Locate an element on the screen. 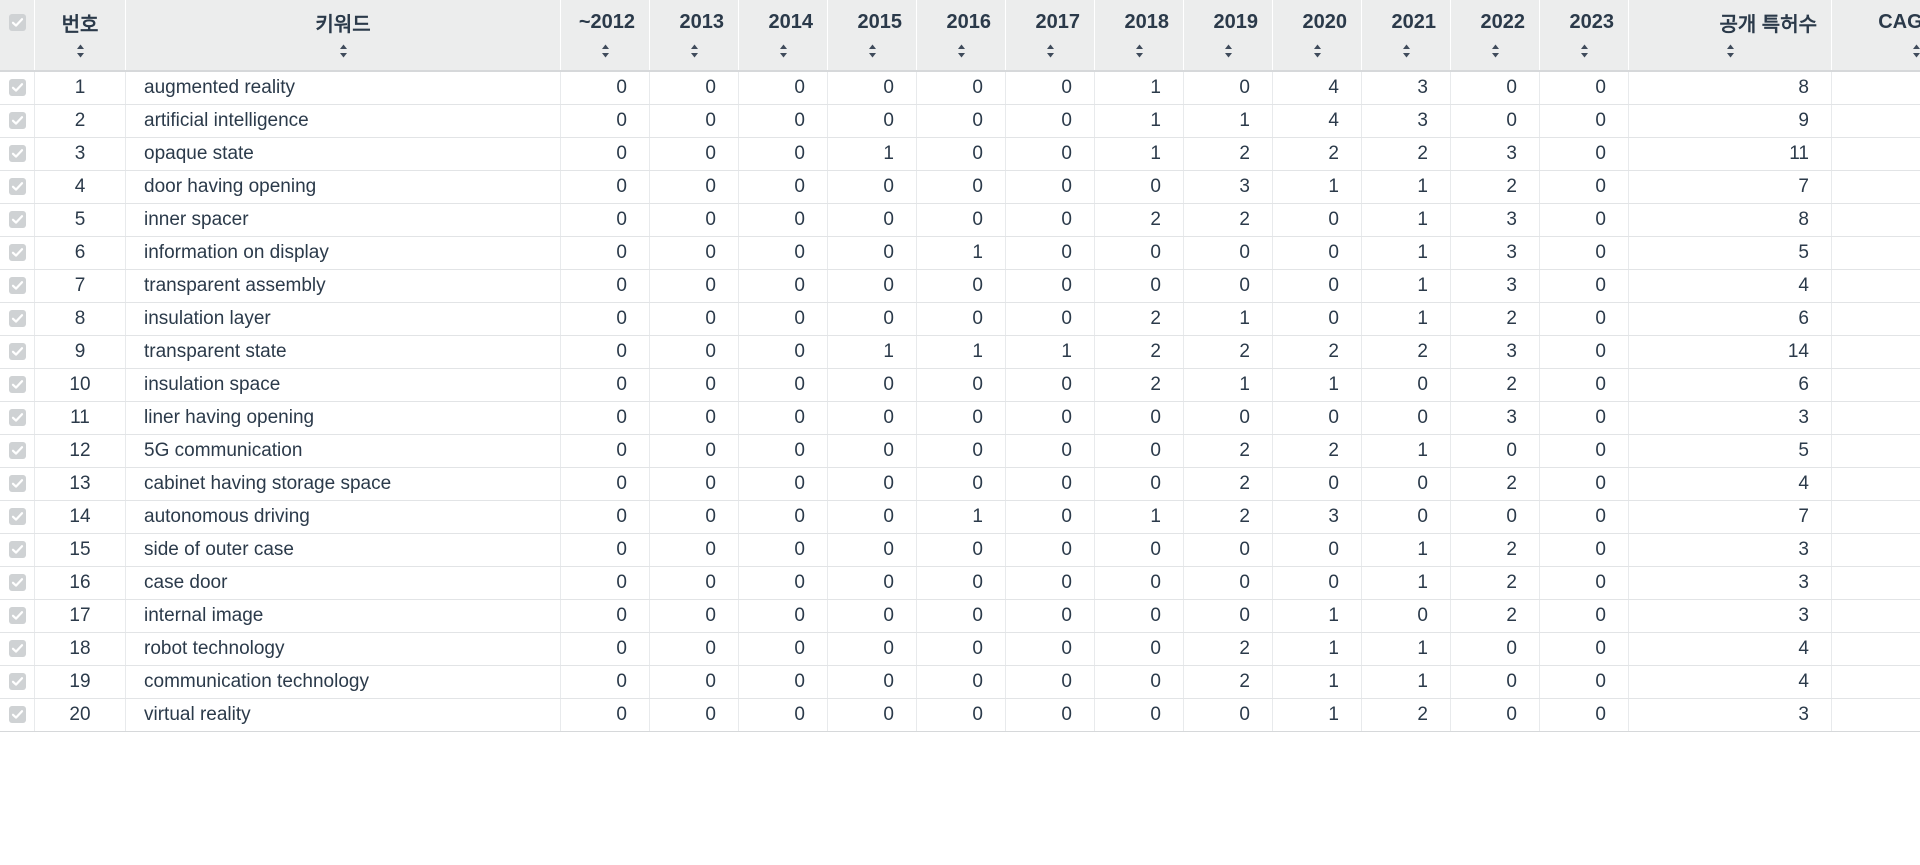  sort-control-y2013 is located at coordinates (694, 57).